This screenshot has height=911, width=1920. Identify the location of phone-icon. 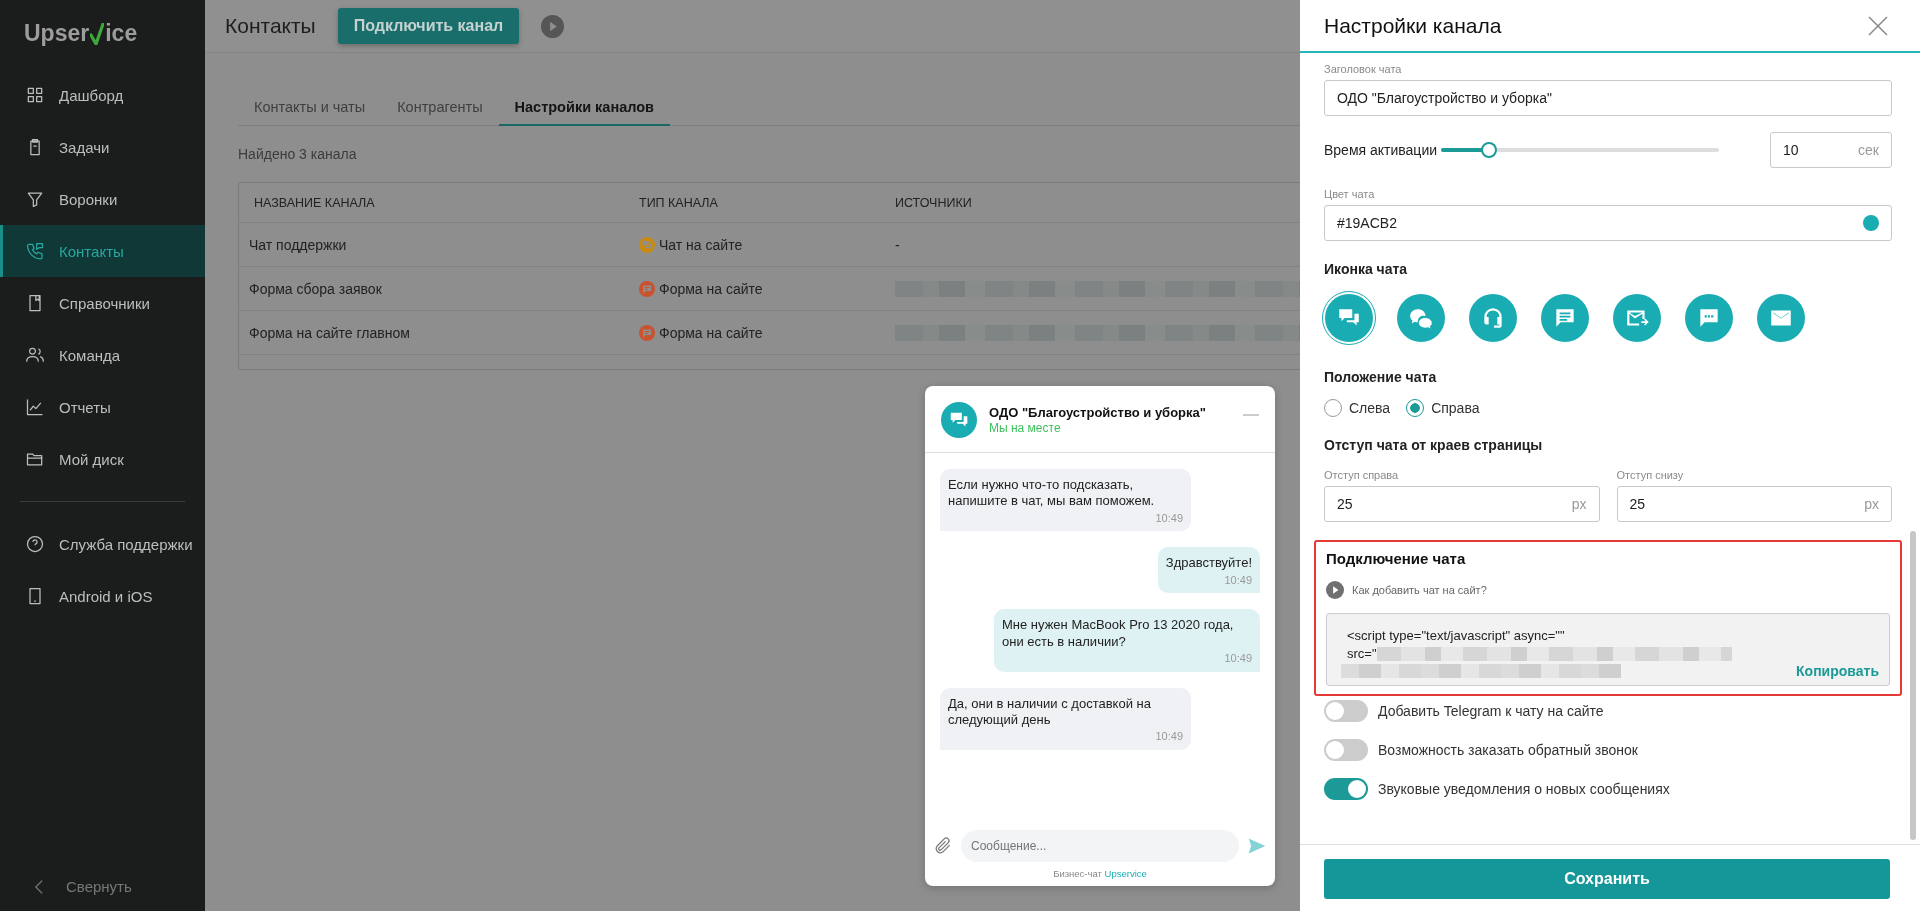
(35, 251).